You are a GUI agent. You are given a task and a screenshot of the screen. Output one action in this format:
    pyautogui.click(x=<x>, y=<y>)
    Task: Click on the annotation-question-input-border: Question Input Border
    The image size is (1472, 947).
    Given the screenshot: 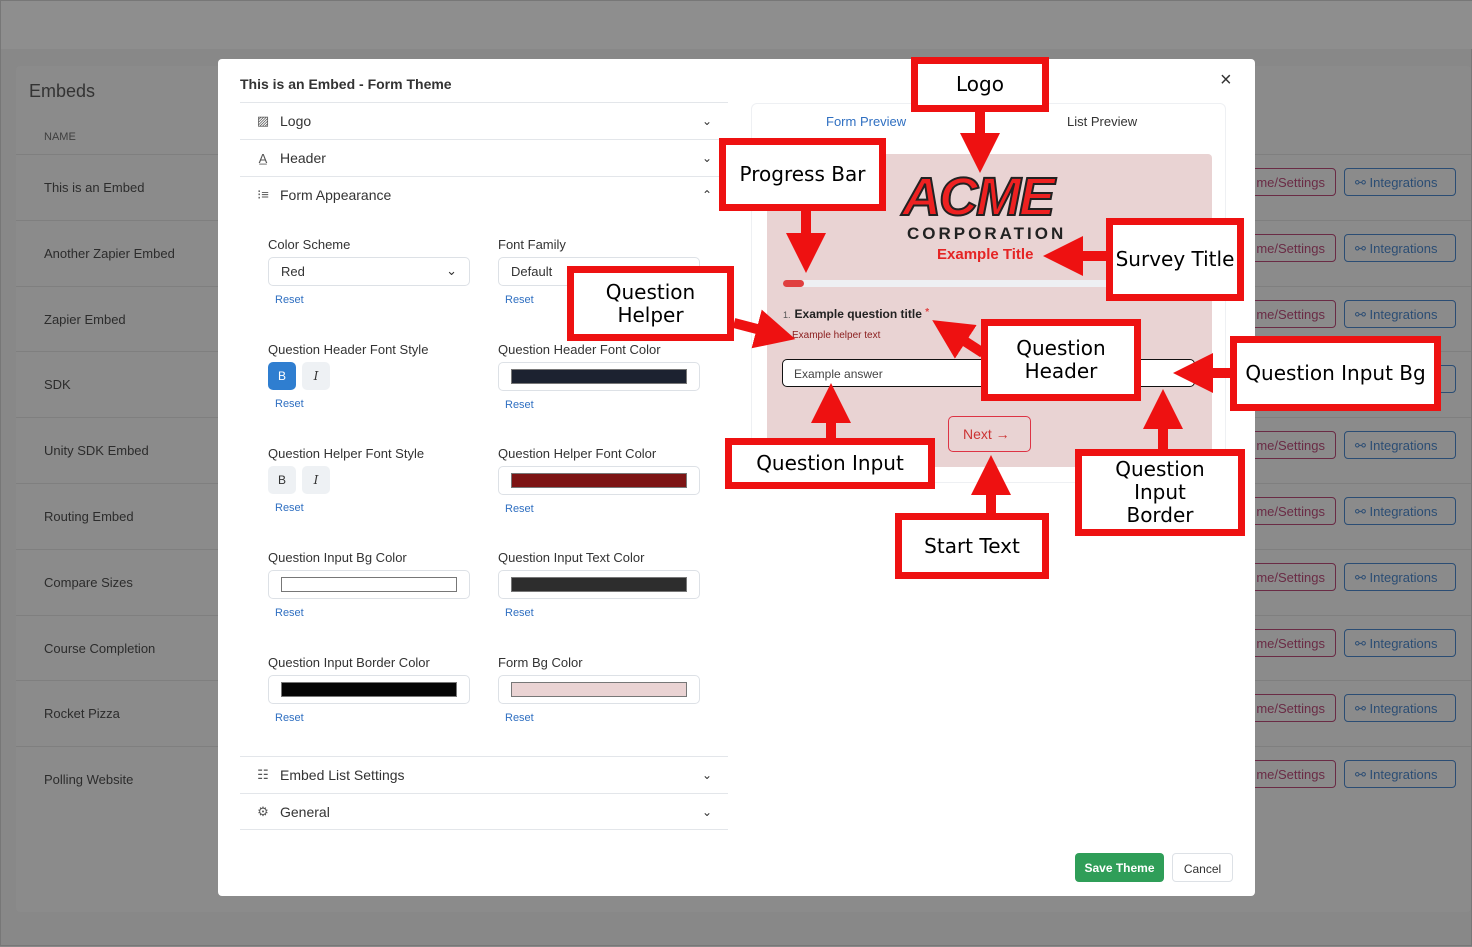 What is the action you would take?
    pyautogui.click(x=1160, y=492)
    